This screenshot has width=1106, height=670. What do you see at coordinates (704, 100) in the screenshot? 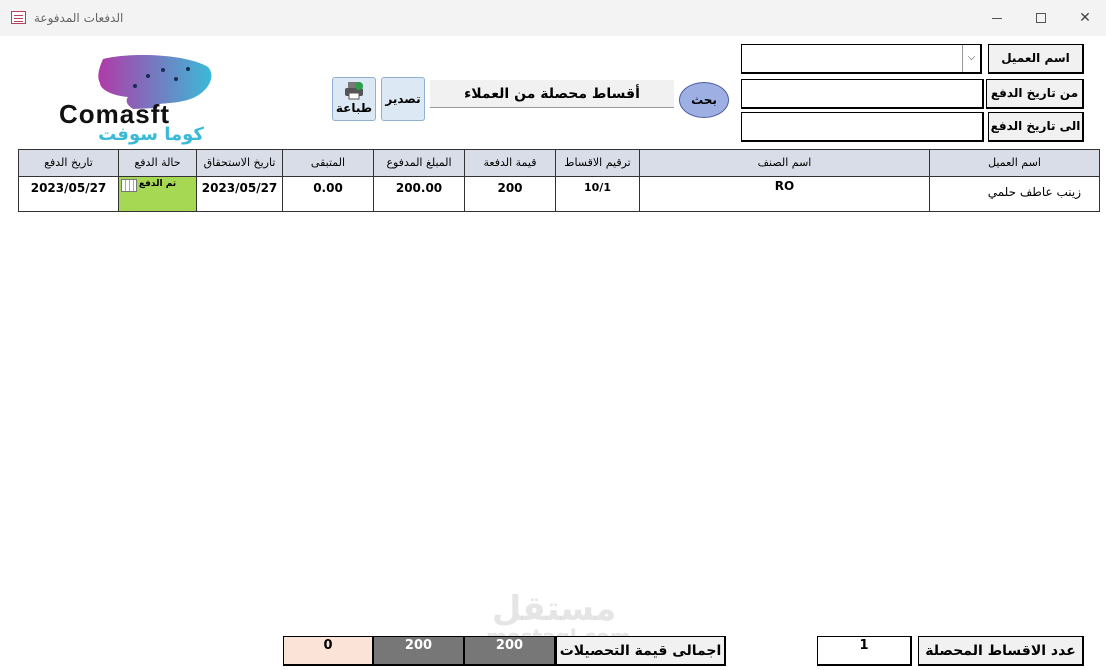
I see `search-button: بحث` at bounding box center [704, 100].